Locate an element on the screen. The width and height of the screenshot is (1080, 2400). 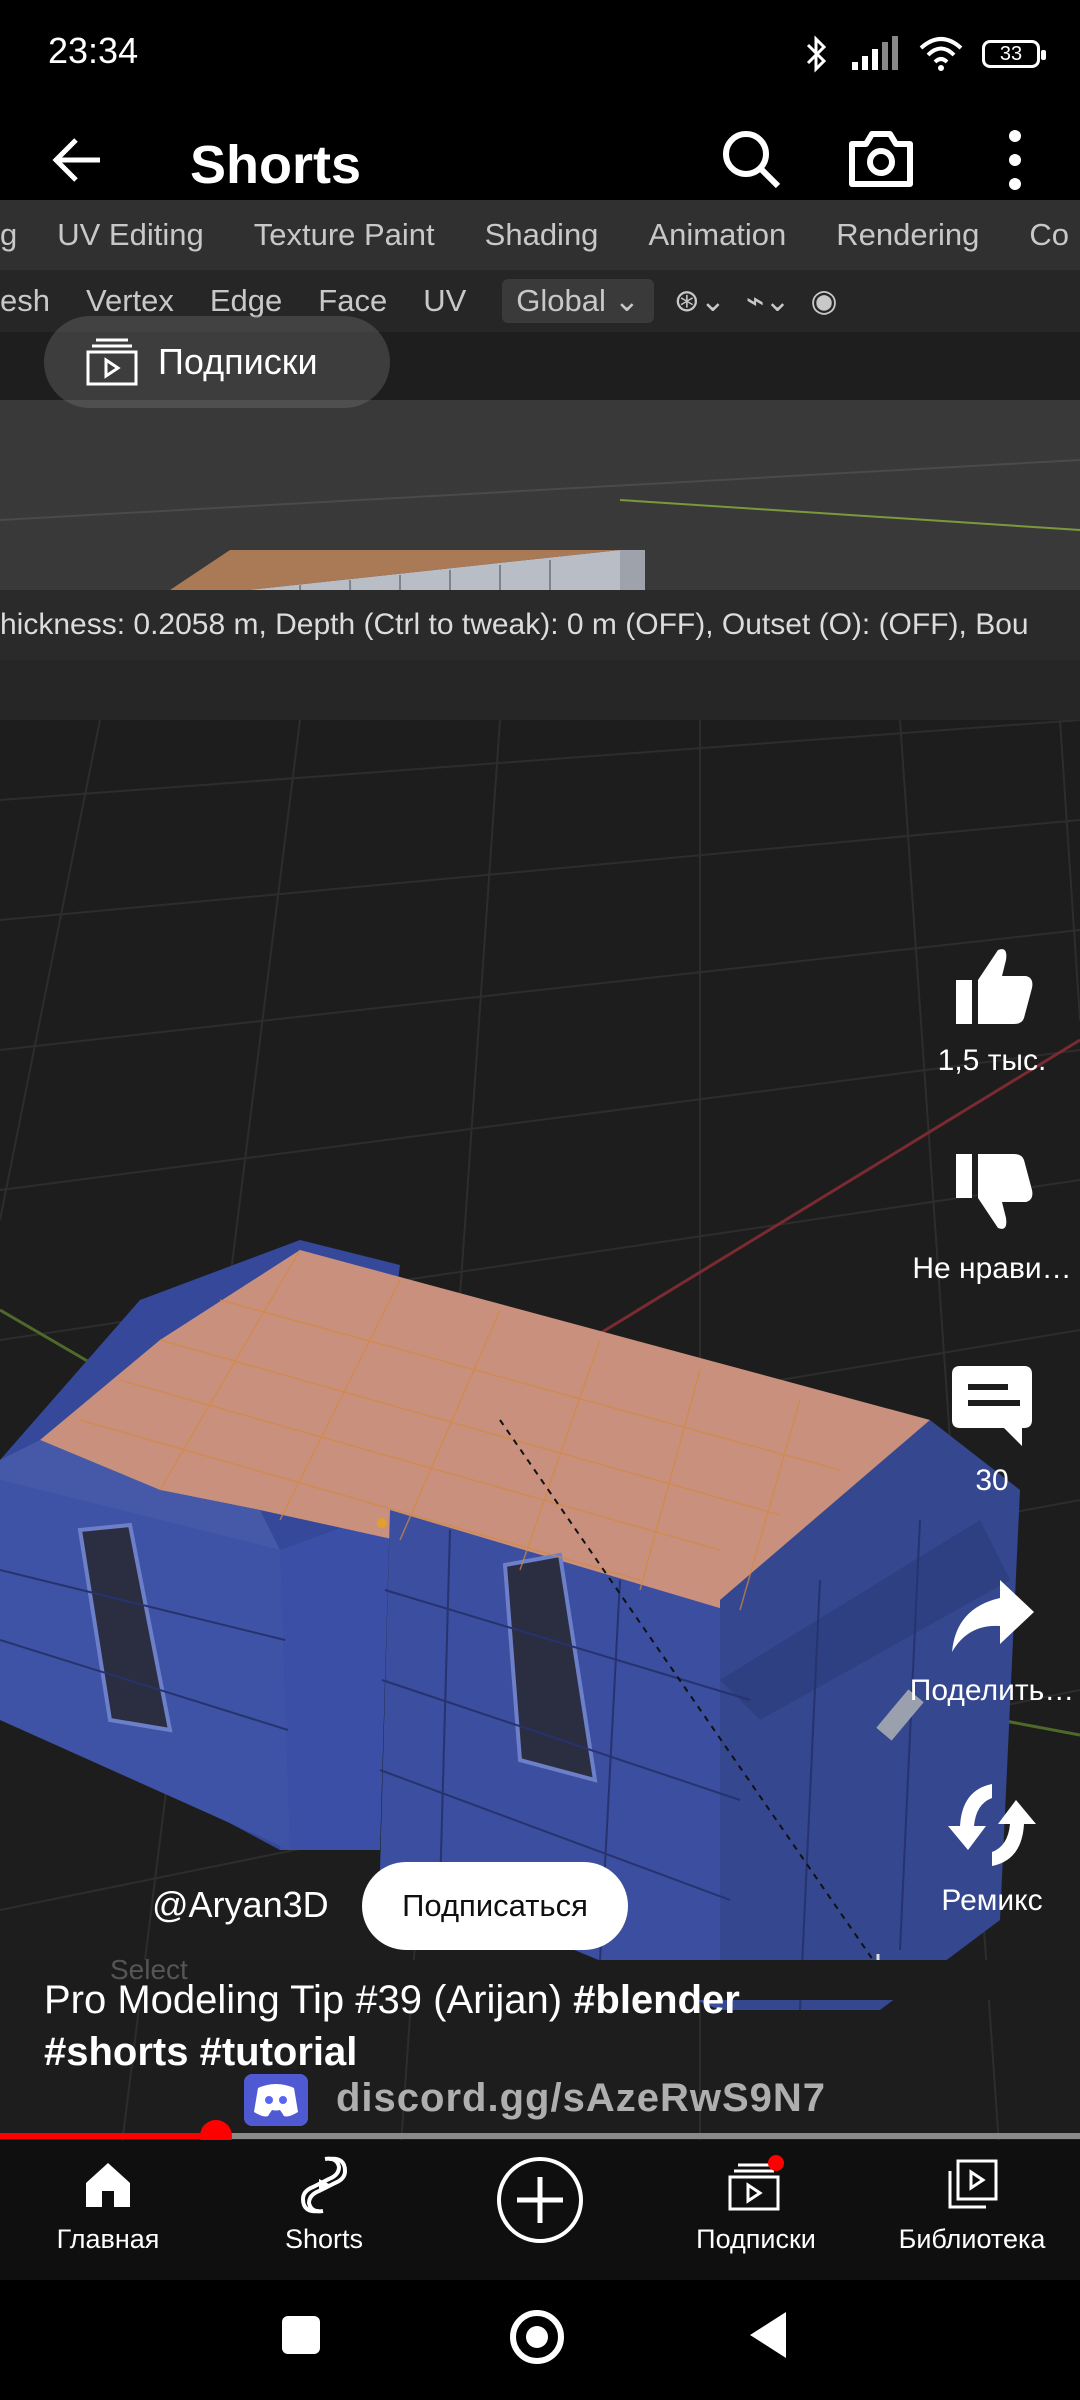
thumbs-down-icon is located at coordinates (994, 1191).